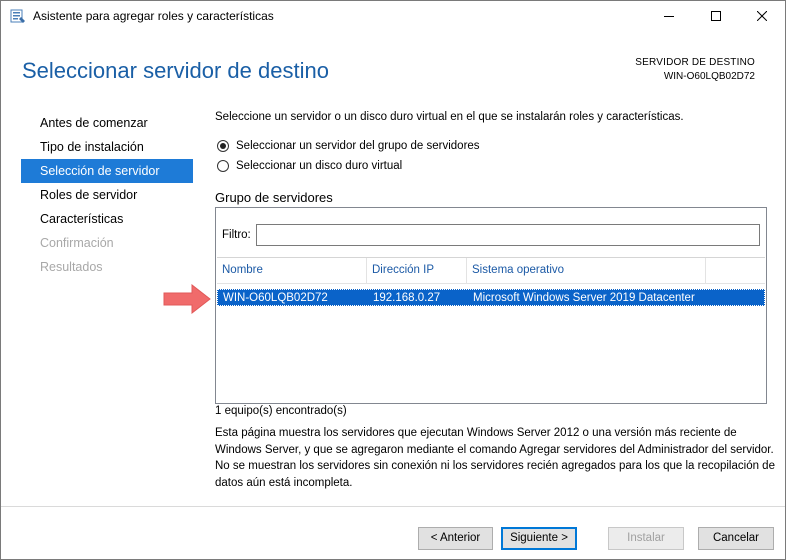 The height and width of the screenshot is (560, 786). I want to click on nav-item-tipo-de-instalacion: Tipo de instalación, so click(107, 147).